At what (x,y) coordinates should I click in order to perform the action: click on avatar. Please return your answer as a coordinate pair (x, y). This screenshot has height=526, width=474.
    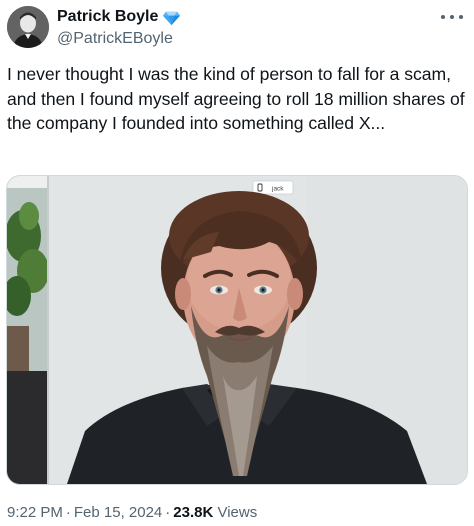
    Looking at the image, I should click on (28, 27).